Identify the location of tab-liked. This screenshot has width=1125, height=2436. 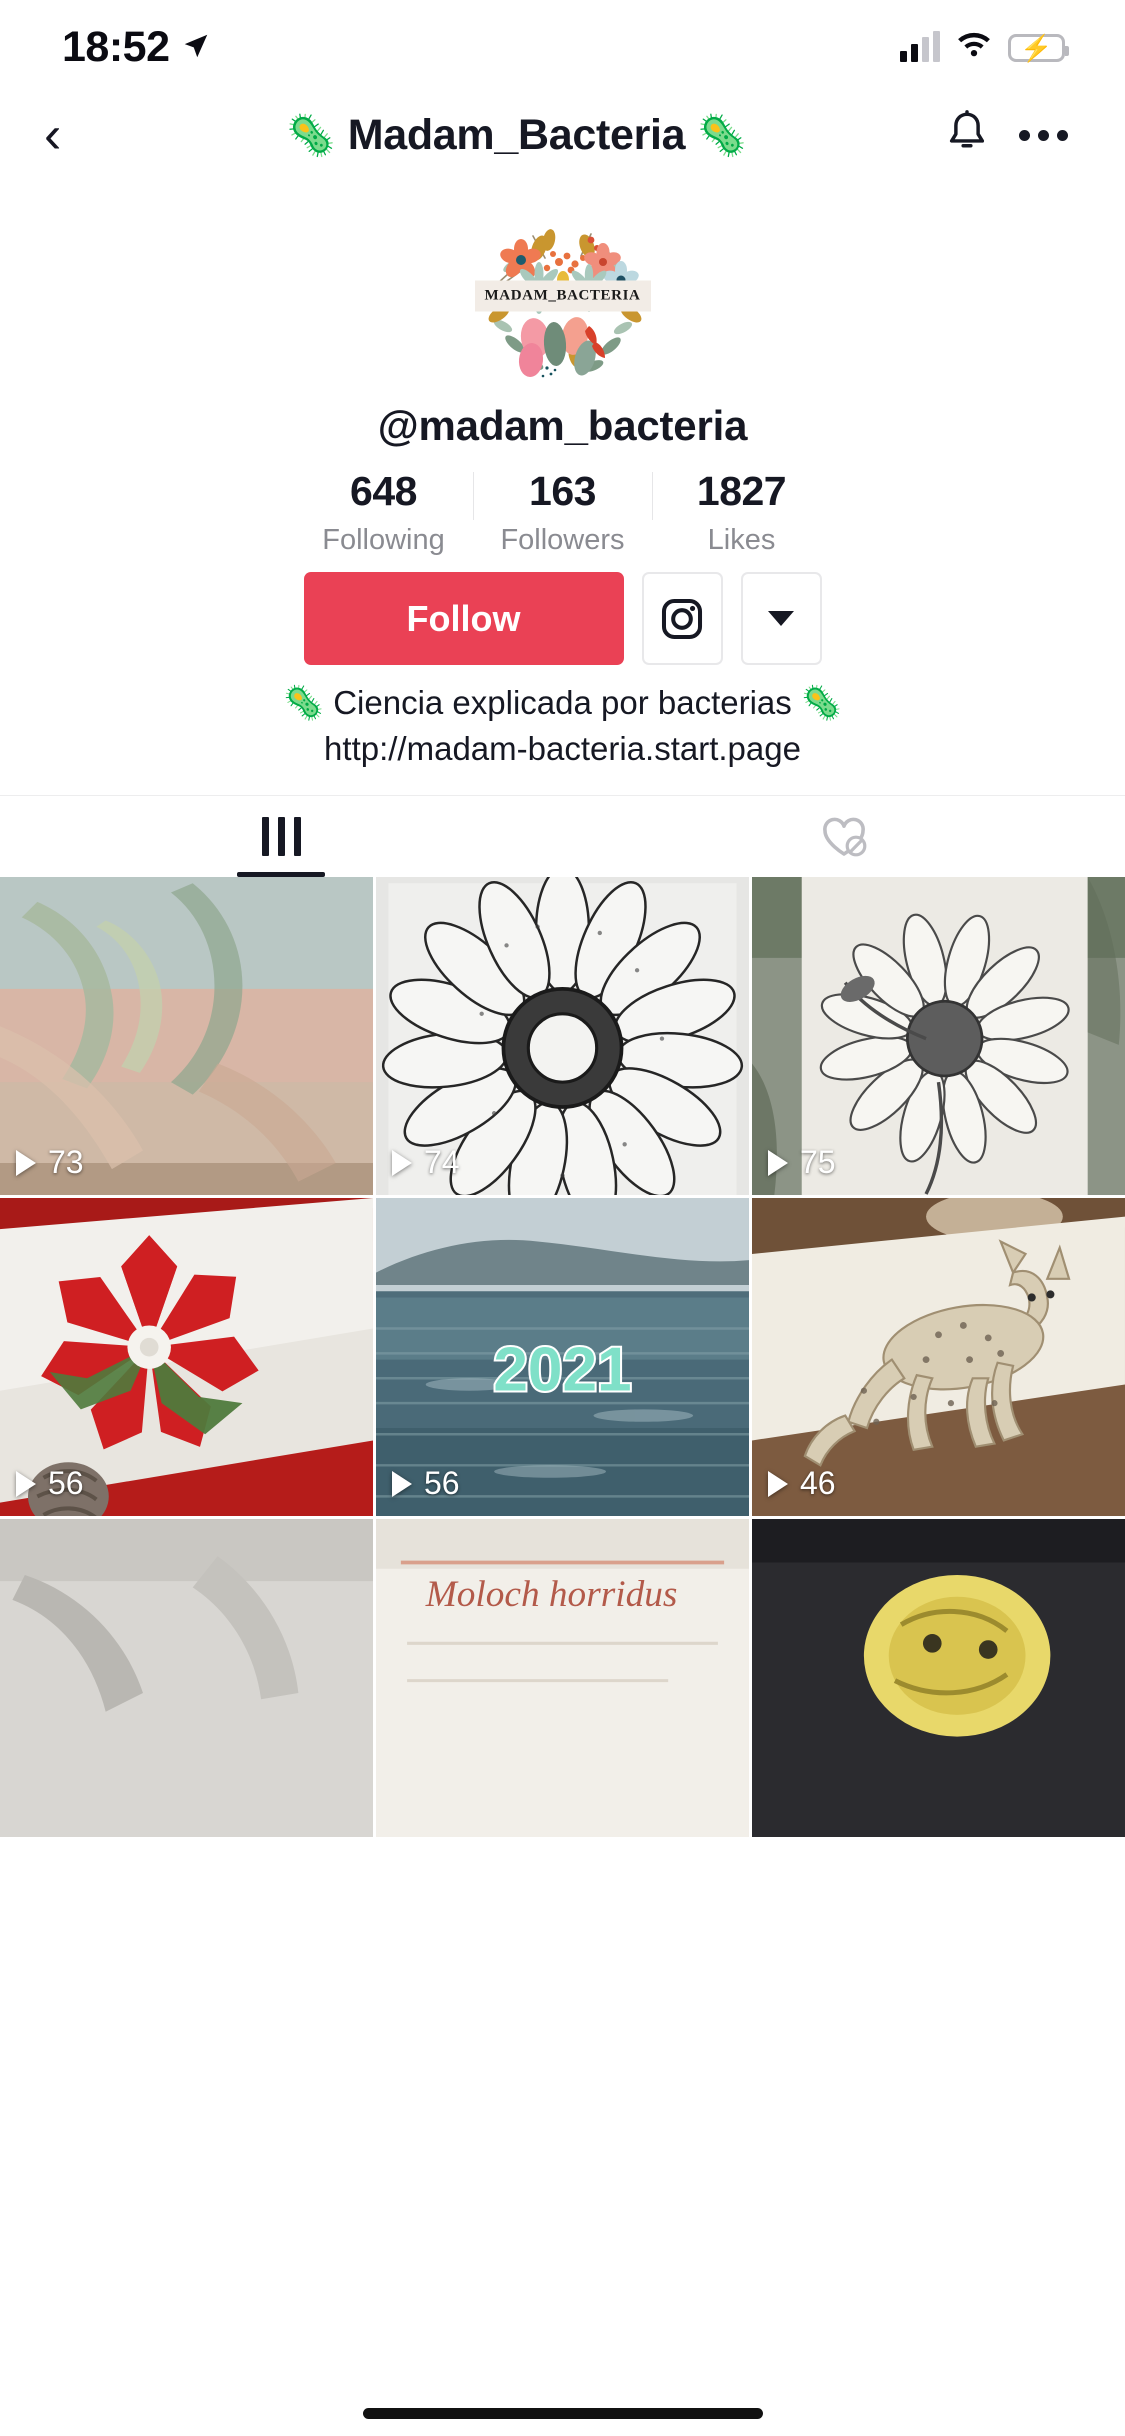
(844, 836).